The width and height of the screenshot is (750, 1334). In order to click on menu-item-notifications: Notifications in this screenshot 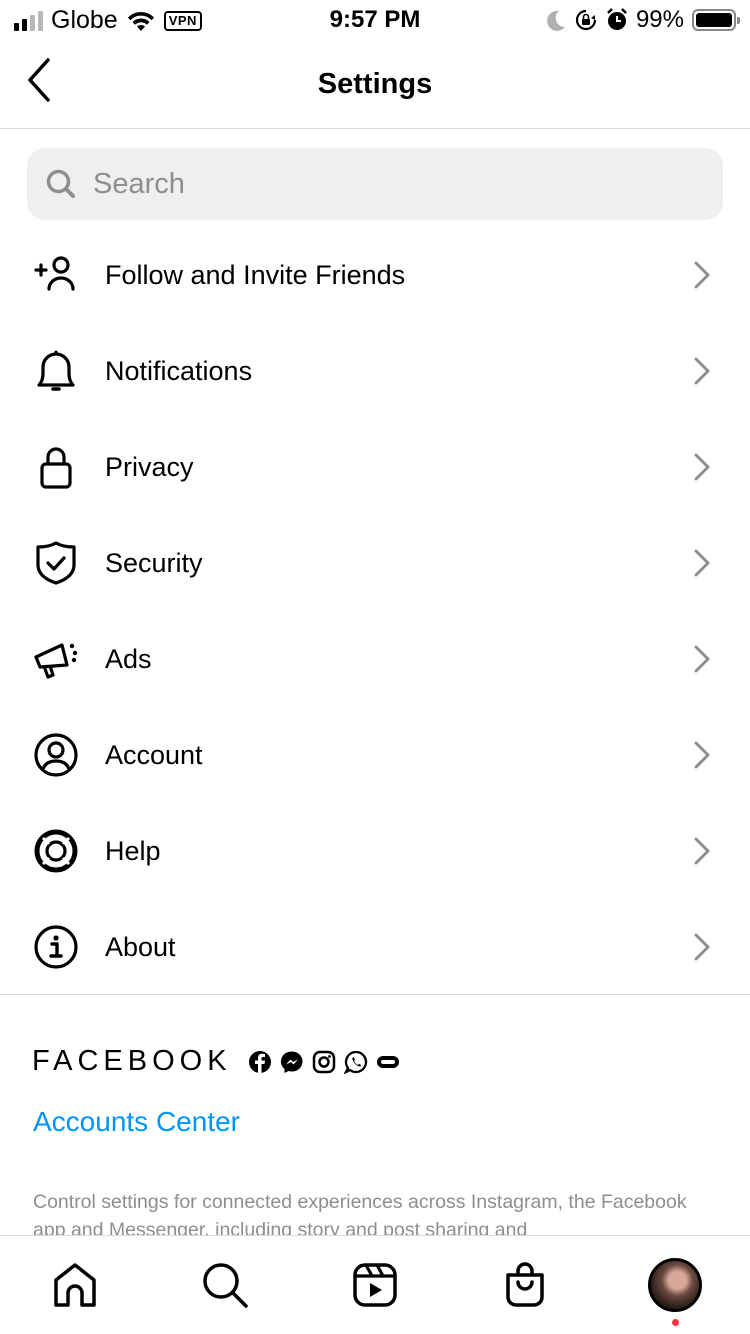, I will do `click(375, 371)`.